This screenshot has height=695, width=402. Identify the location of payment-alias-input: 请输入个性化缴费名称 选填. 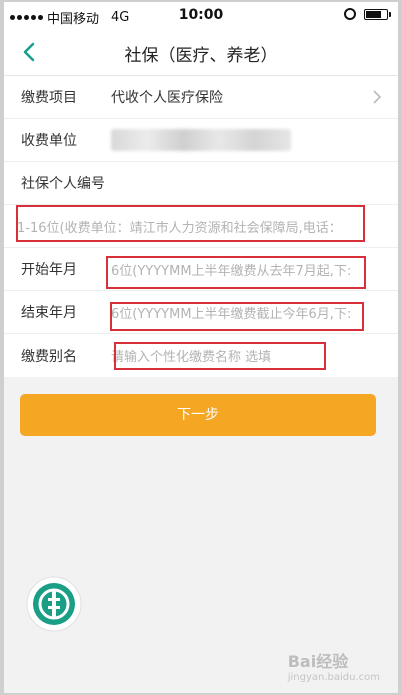
(191, 355).